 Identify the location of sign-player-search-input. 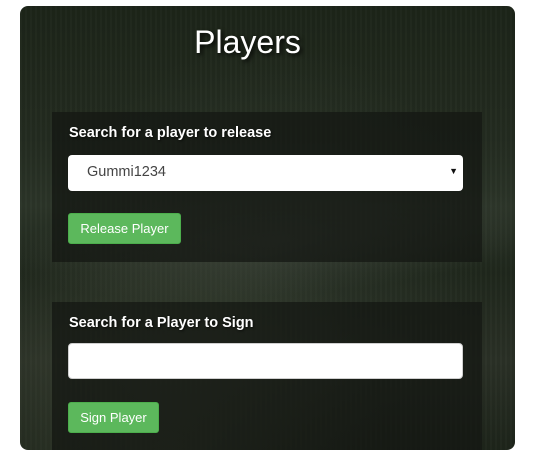
(265, 361).